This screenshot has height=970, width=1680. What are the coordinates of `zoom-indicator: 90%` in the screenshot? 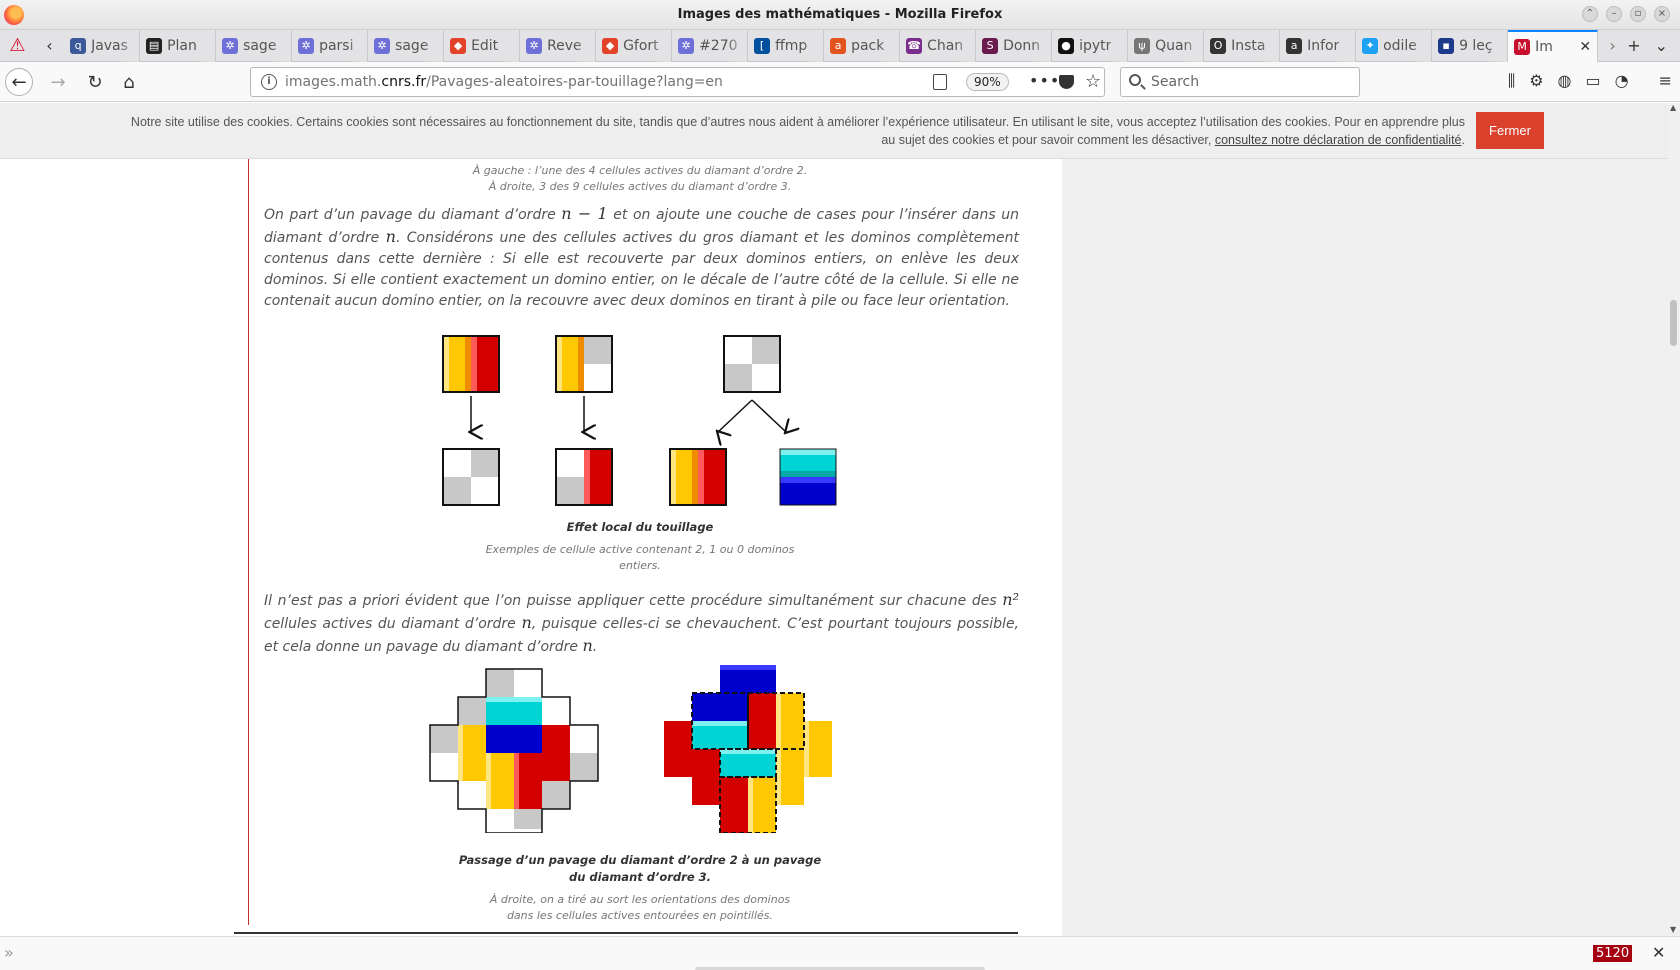 It's located at (987, 82).